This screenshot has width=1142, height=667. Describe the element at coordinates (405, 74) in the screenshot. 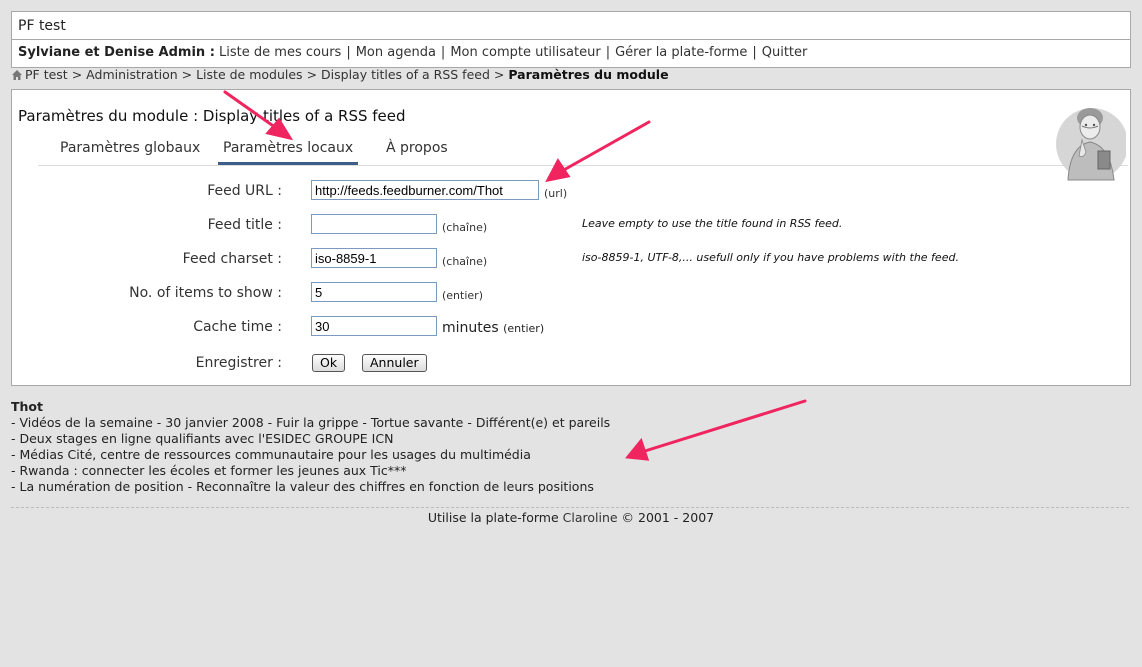

I see `breadcrumb-item-rss-module: Display titles of a RSS feed` at that location.